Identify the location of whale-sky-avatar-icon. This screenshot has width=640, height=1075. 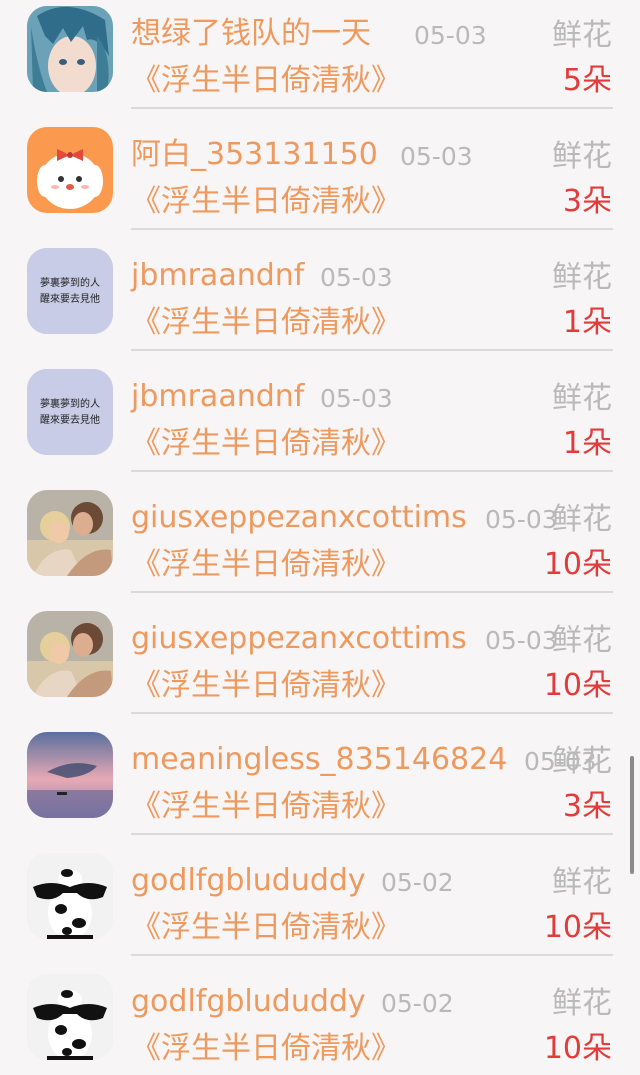
(70, 775).